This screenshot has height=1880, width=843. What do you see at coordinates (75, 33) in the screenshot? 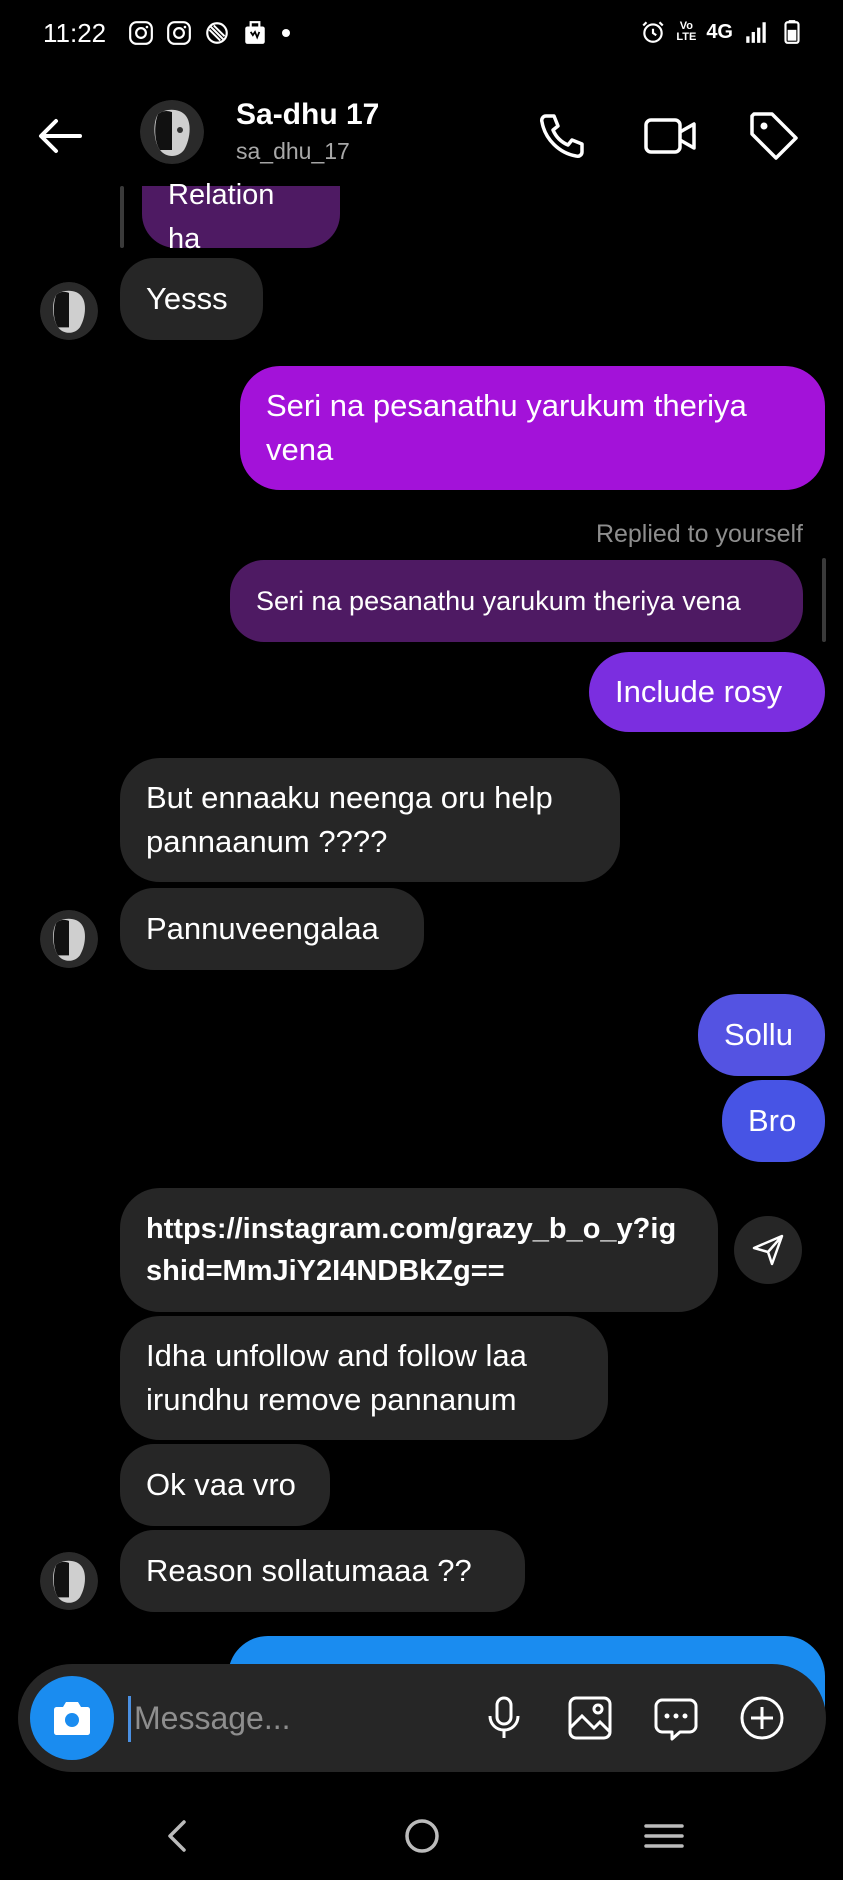
I see `status-time: 11:22` at bounding box center [75, 33].